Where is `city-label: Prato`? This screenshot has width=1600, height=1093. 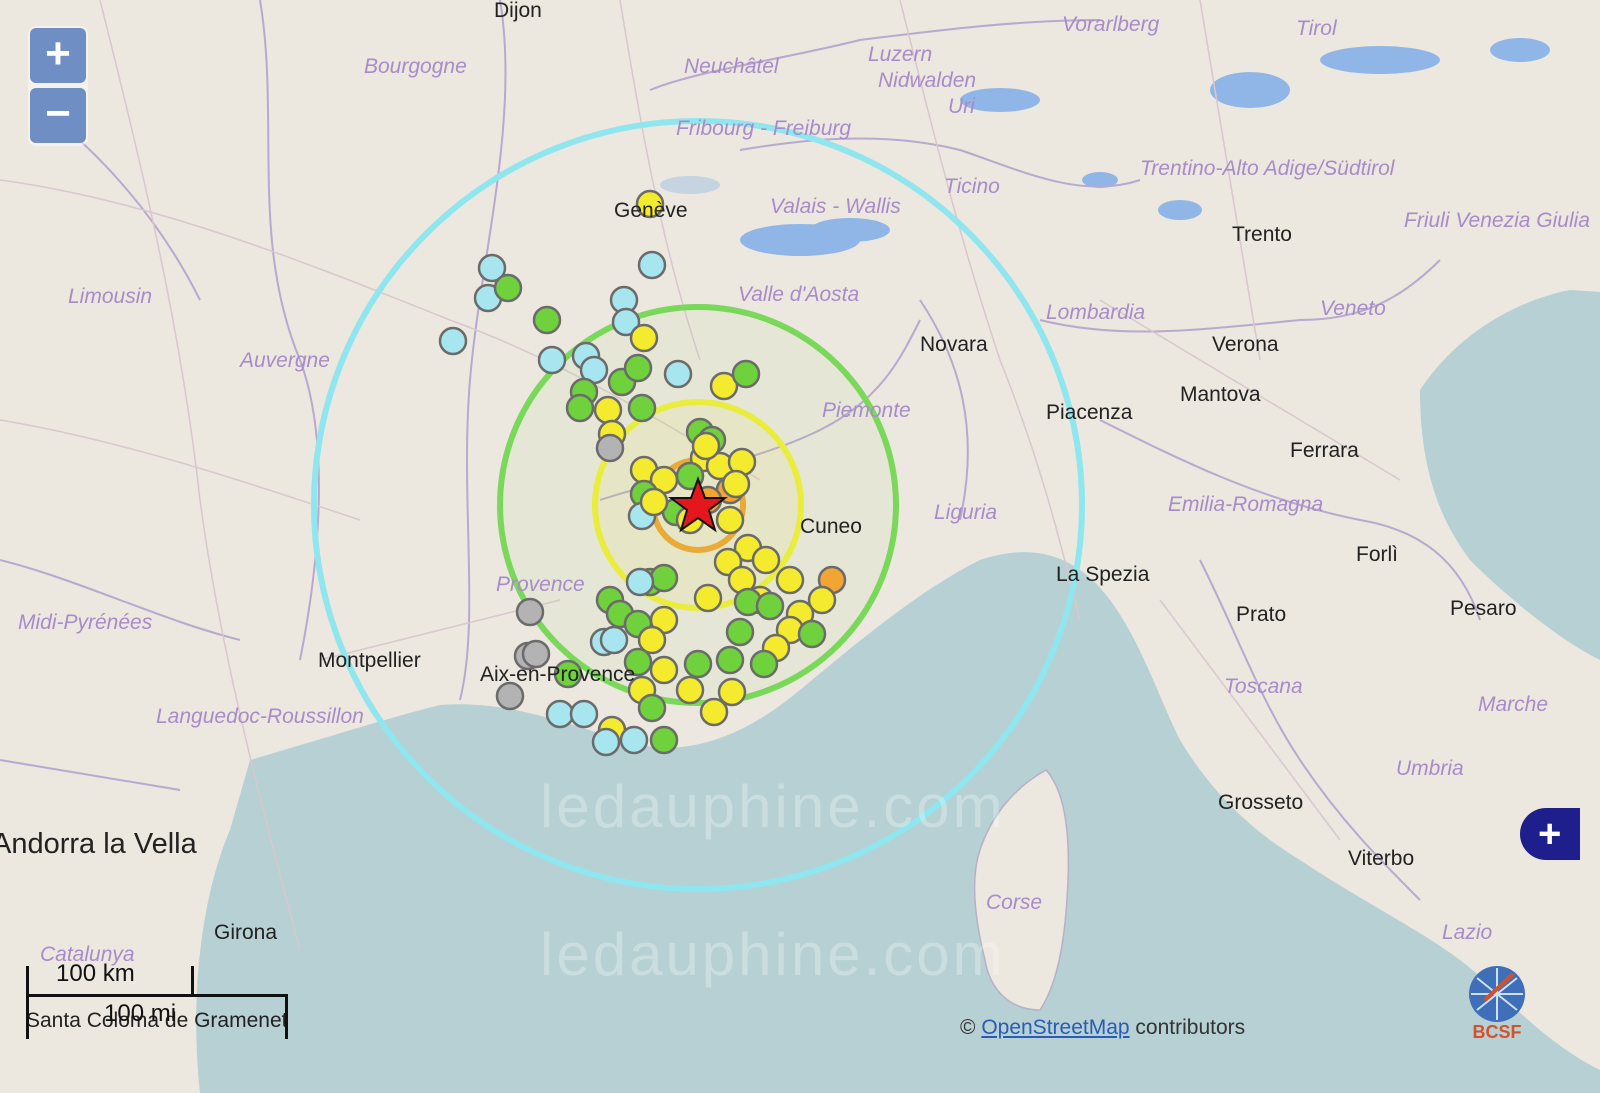 city-label: Prato is located at coordinates (1261, 614).